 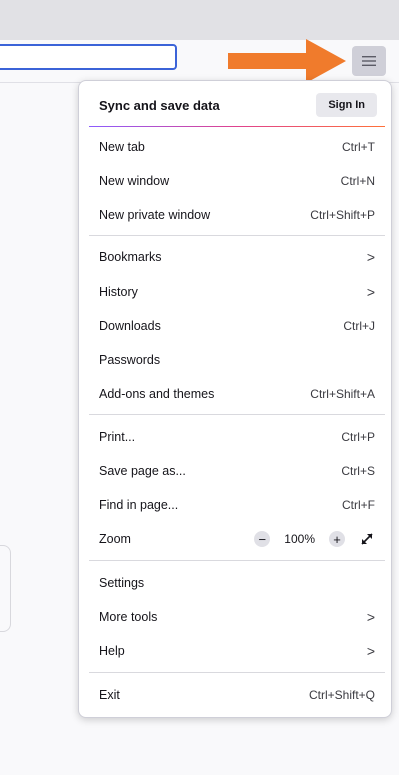 I want to click on app-menu-button, so click(x=369, y=61).